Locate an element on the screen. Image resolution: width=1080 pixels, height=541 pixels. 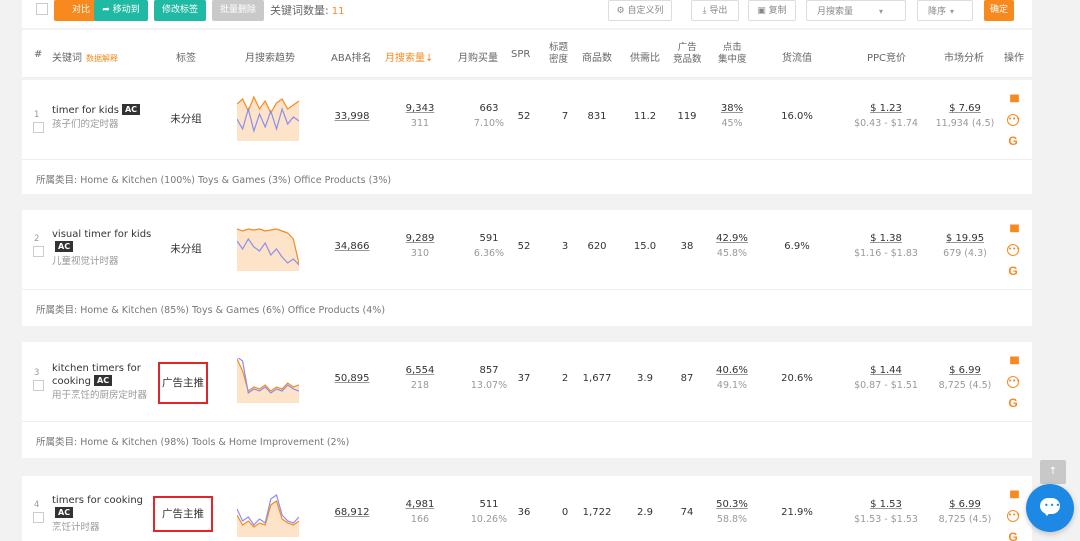
keyword-cell: timer for kids AC 孩子们的定时器 is located at coordinates (102, 117).